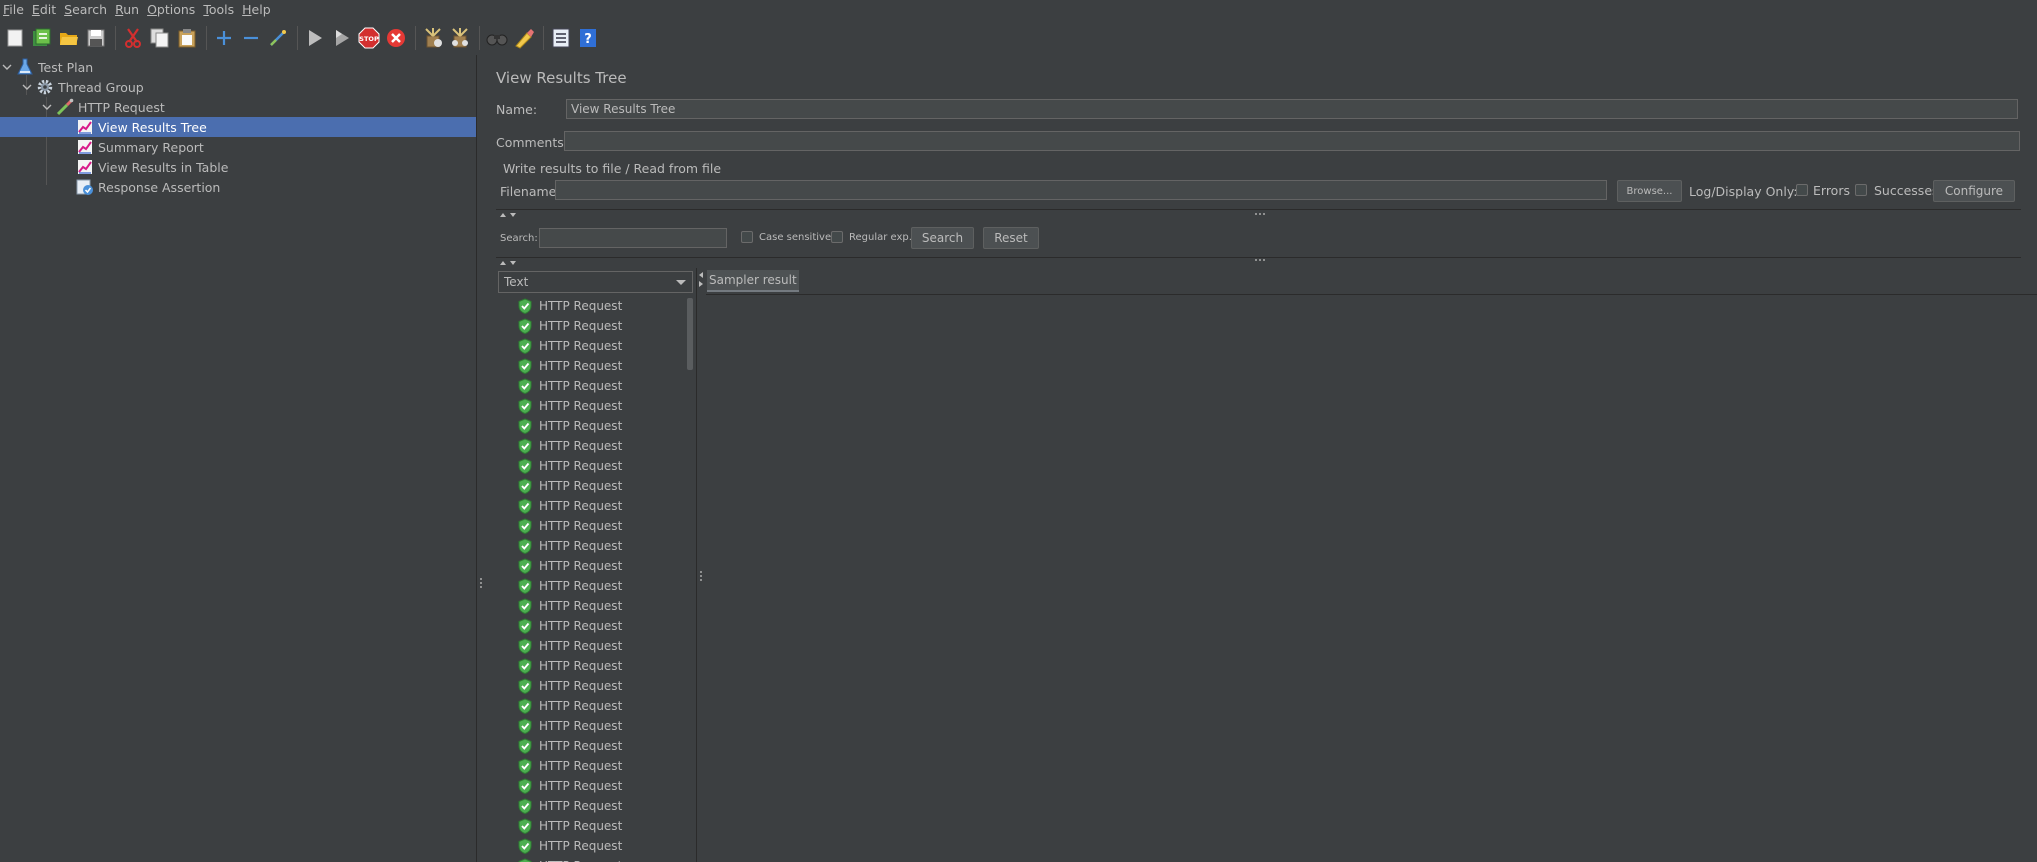 The width and height of the screenshot is (2037, 862). What do you see at coordinates (1081, 190) in the screenshot?
I see `filename-input` at bounding box center [1081, 190].